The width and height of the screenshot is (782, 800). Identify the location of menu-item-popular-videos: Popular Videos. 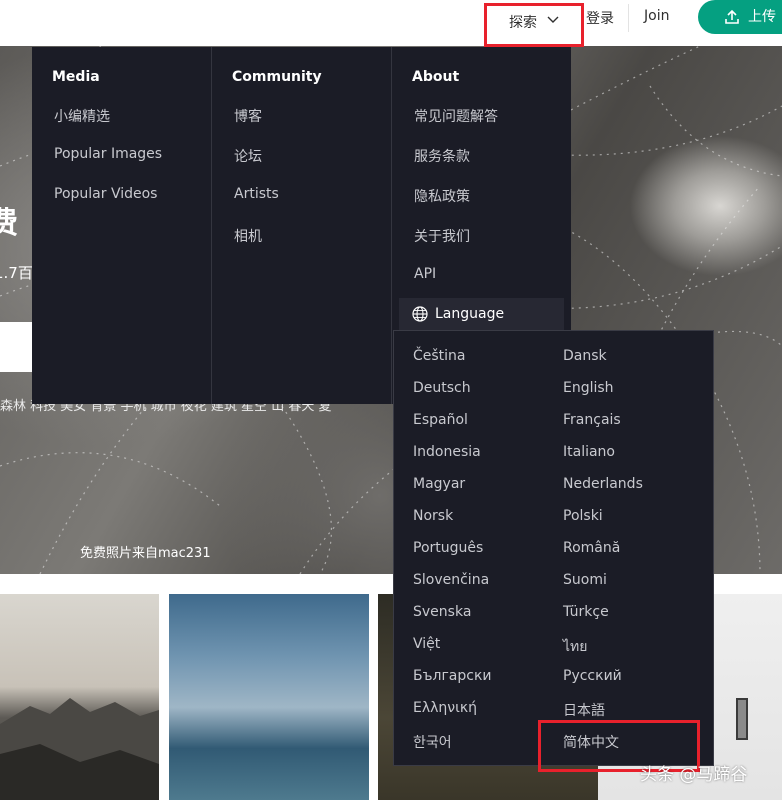
(105, 194).